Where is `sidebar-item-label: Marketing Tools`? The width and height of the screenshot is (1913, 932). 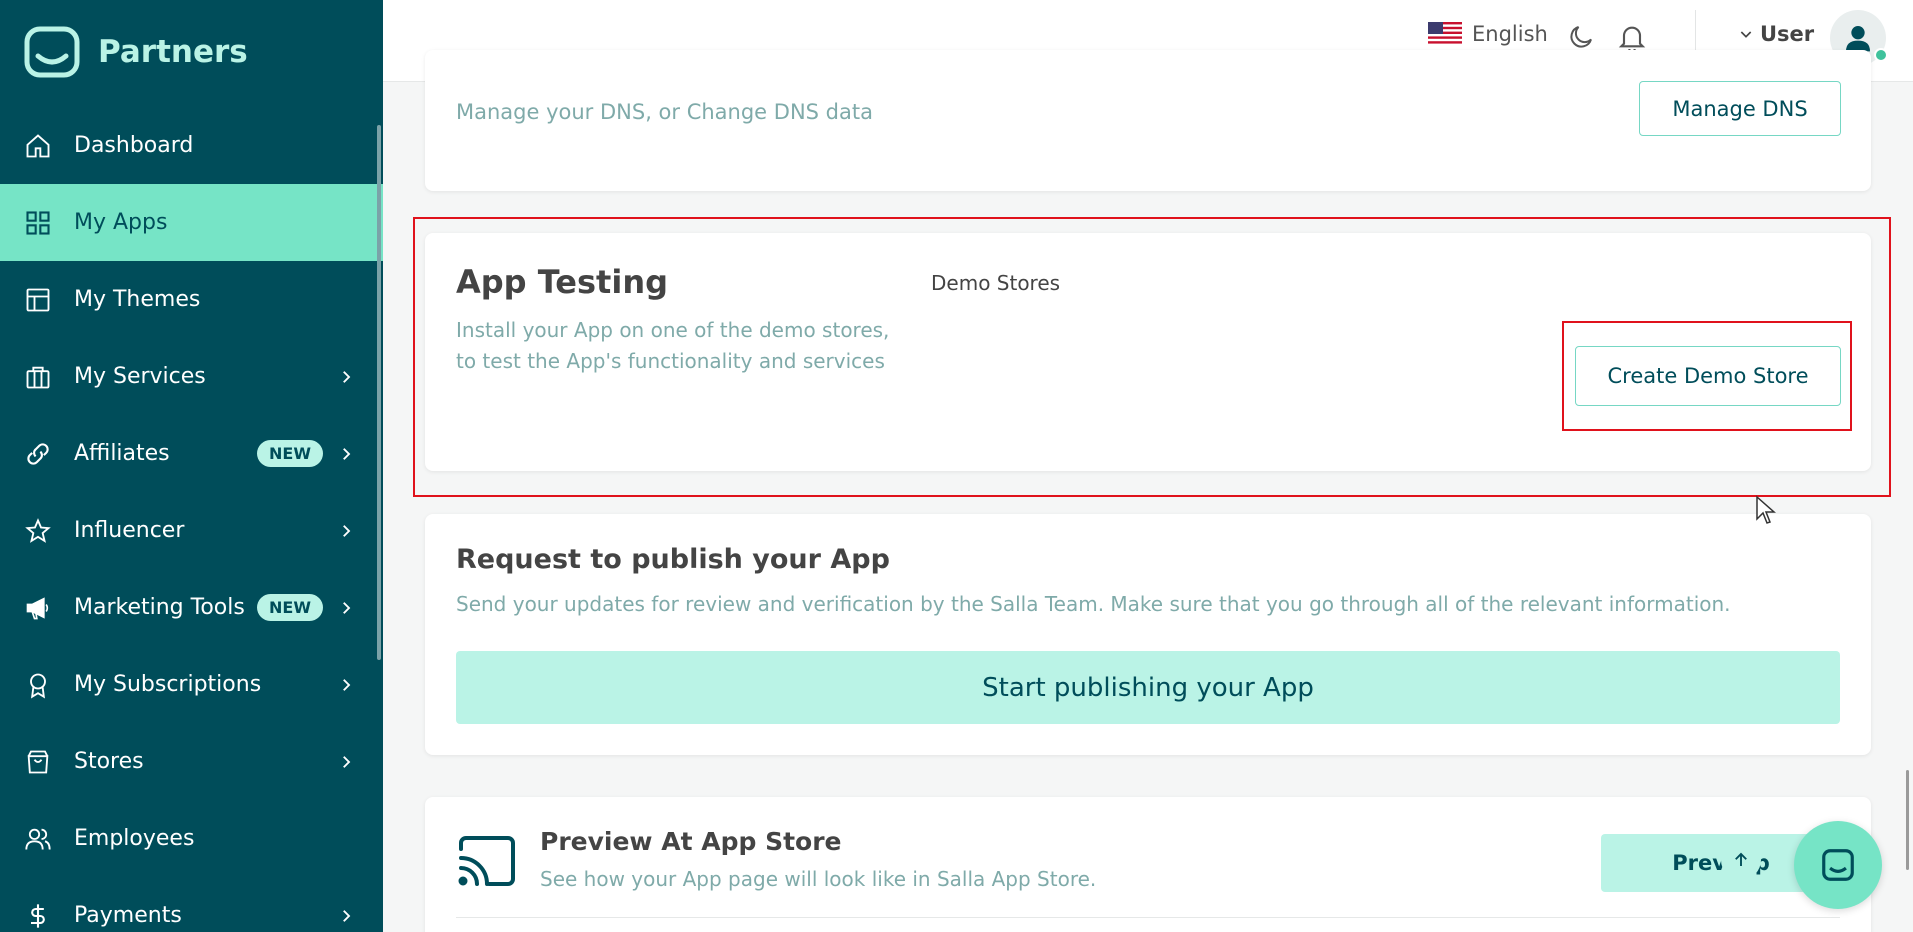
sidebar-item-label: Marketing Tools is located at coordinates (159, 607).